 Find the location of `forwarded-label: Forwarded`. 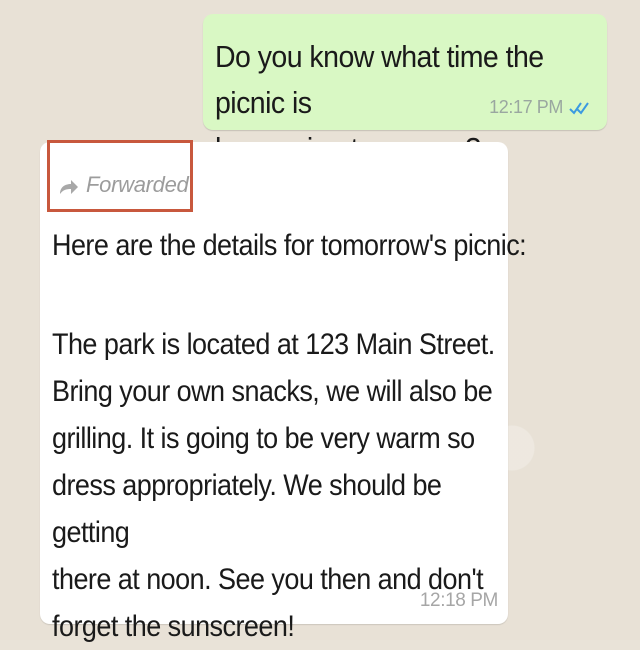

forwarded-label: Forwarded is located at coordinates (137, 184).